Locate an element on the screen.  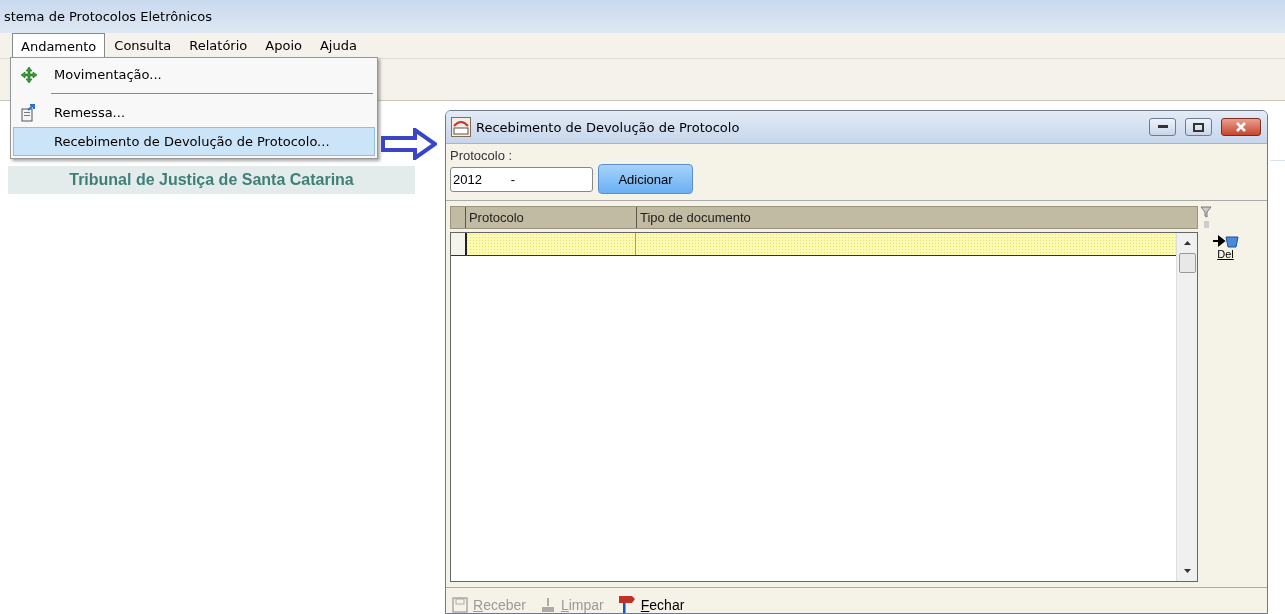
maximize-icon is located at coordinates (1198, 127).